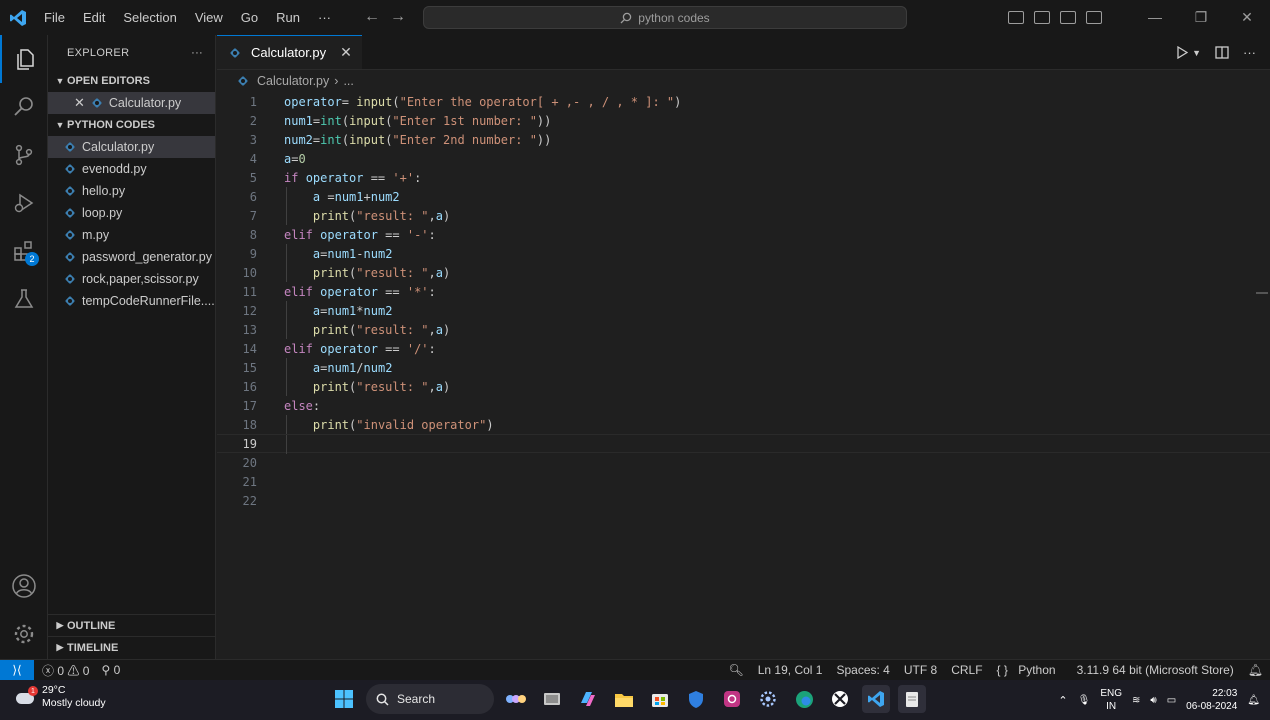  What do you see at coordinates (1182, 52) in the screenshot?
I see `run-python-file-icon` at bounding box center [1182, 52].